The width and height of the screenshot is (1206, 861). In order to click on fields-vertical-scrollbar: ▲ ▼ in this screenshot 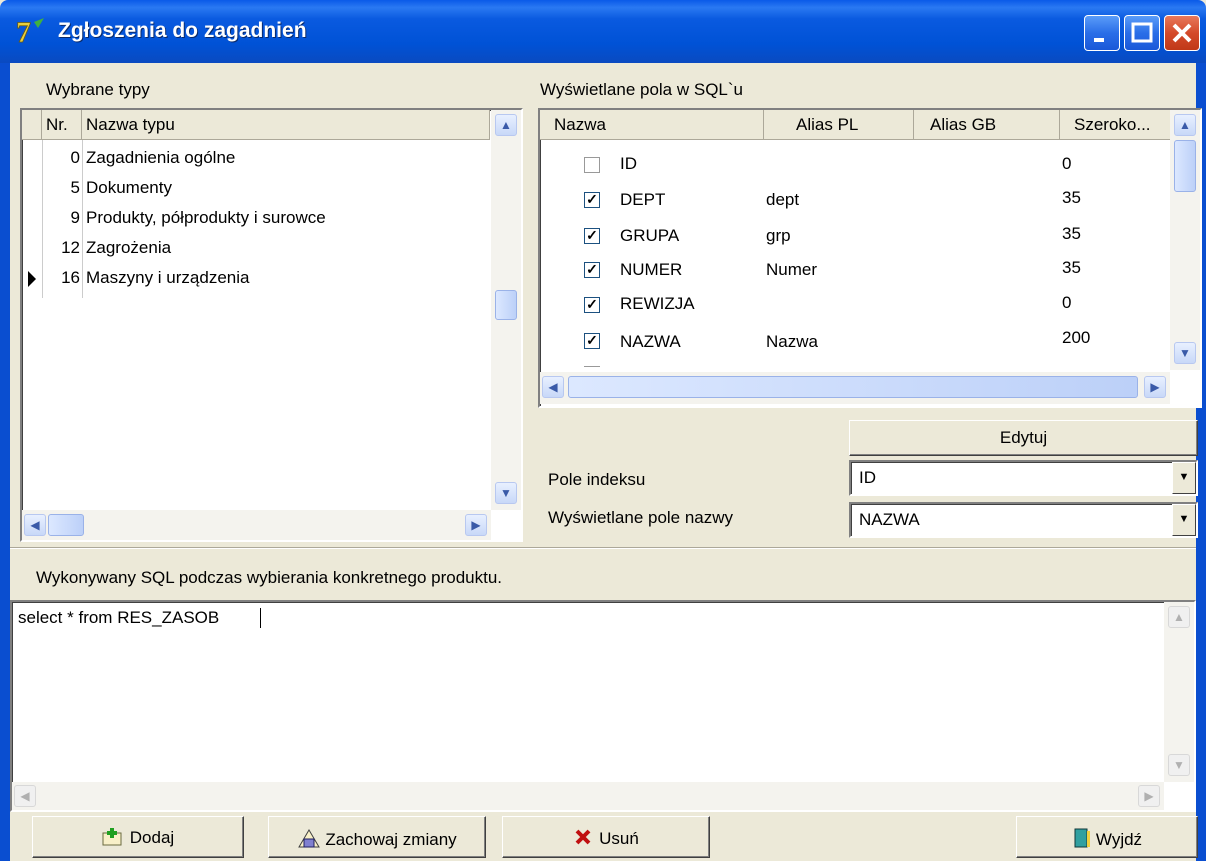, I will do `click(1185, 240)`.